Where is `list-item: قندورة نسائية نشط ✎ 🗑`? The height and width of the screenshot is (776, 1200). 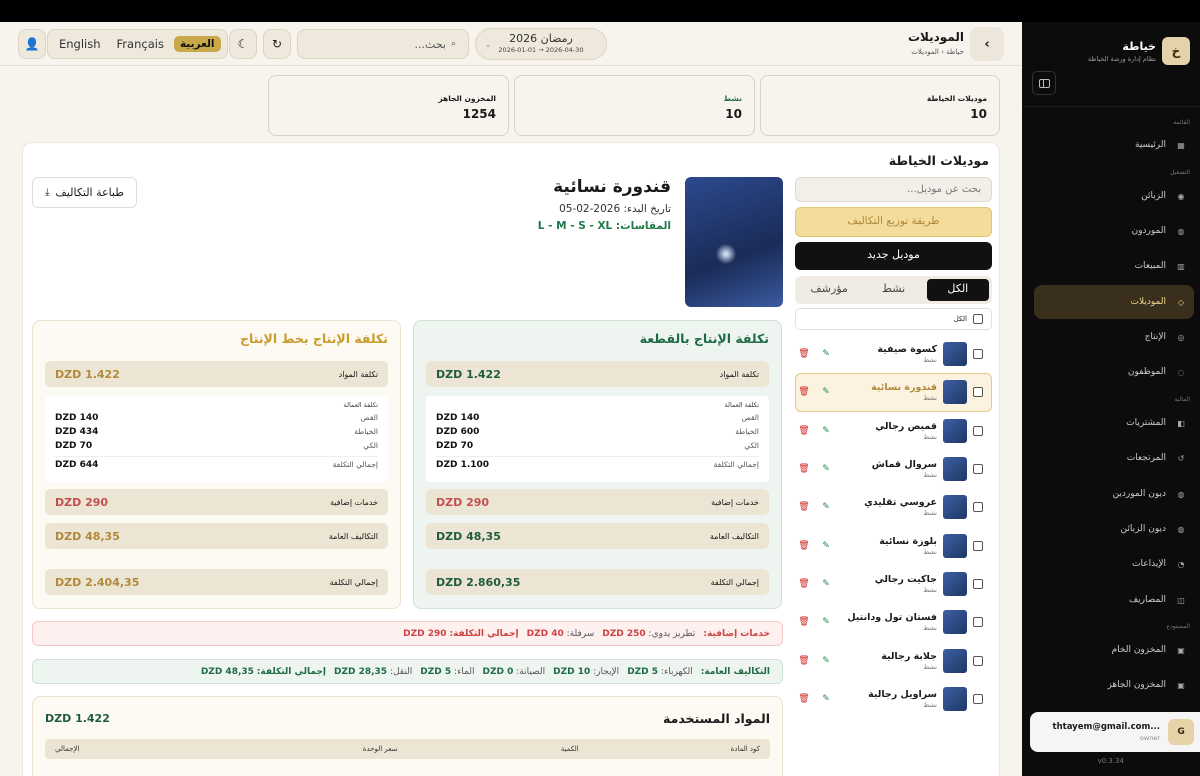 list-item: قندورة نسائية نشط ✎ 🗑 is located at coordinates (893, 392).